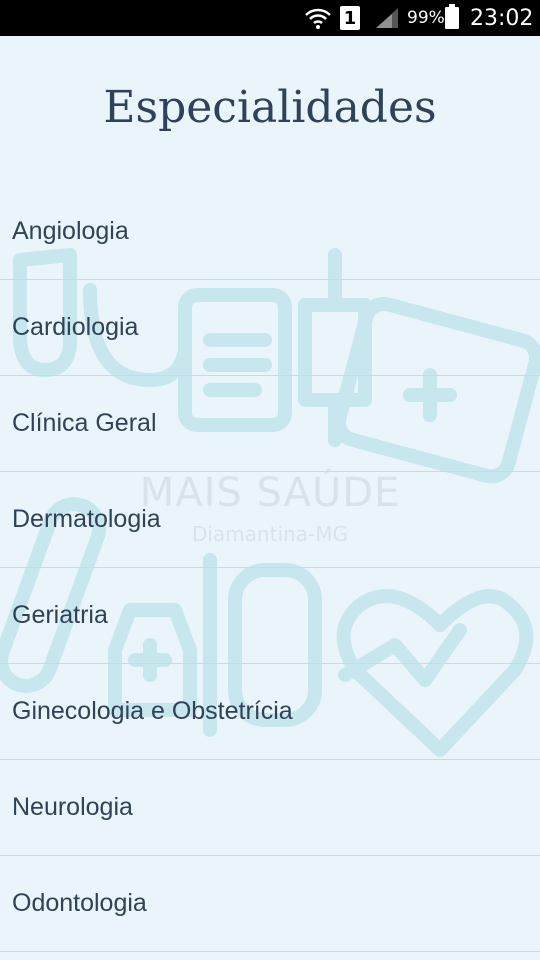 This screenshot has height=960, width=540. I want to click on clock: 23:02, so click(502, 18).